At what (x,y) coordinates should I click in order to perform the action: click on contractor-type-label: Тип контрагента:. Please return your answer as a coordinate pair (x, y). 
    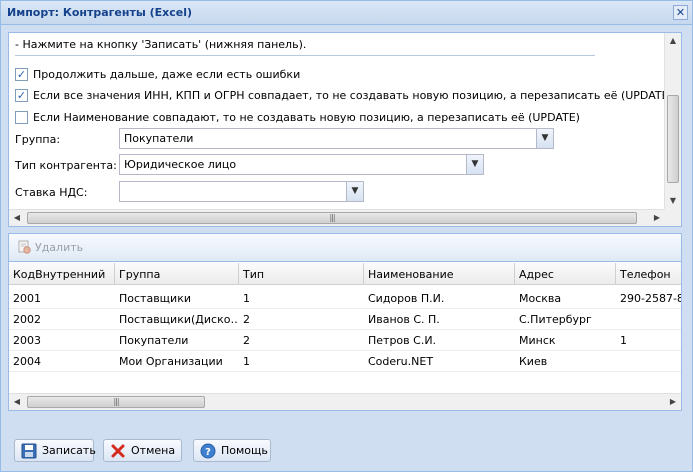
    Looking at the image, I should click on (66, 165).